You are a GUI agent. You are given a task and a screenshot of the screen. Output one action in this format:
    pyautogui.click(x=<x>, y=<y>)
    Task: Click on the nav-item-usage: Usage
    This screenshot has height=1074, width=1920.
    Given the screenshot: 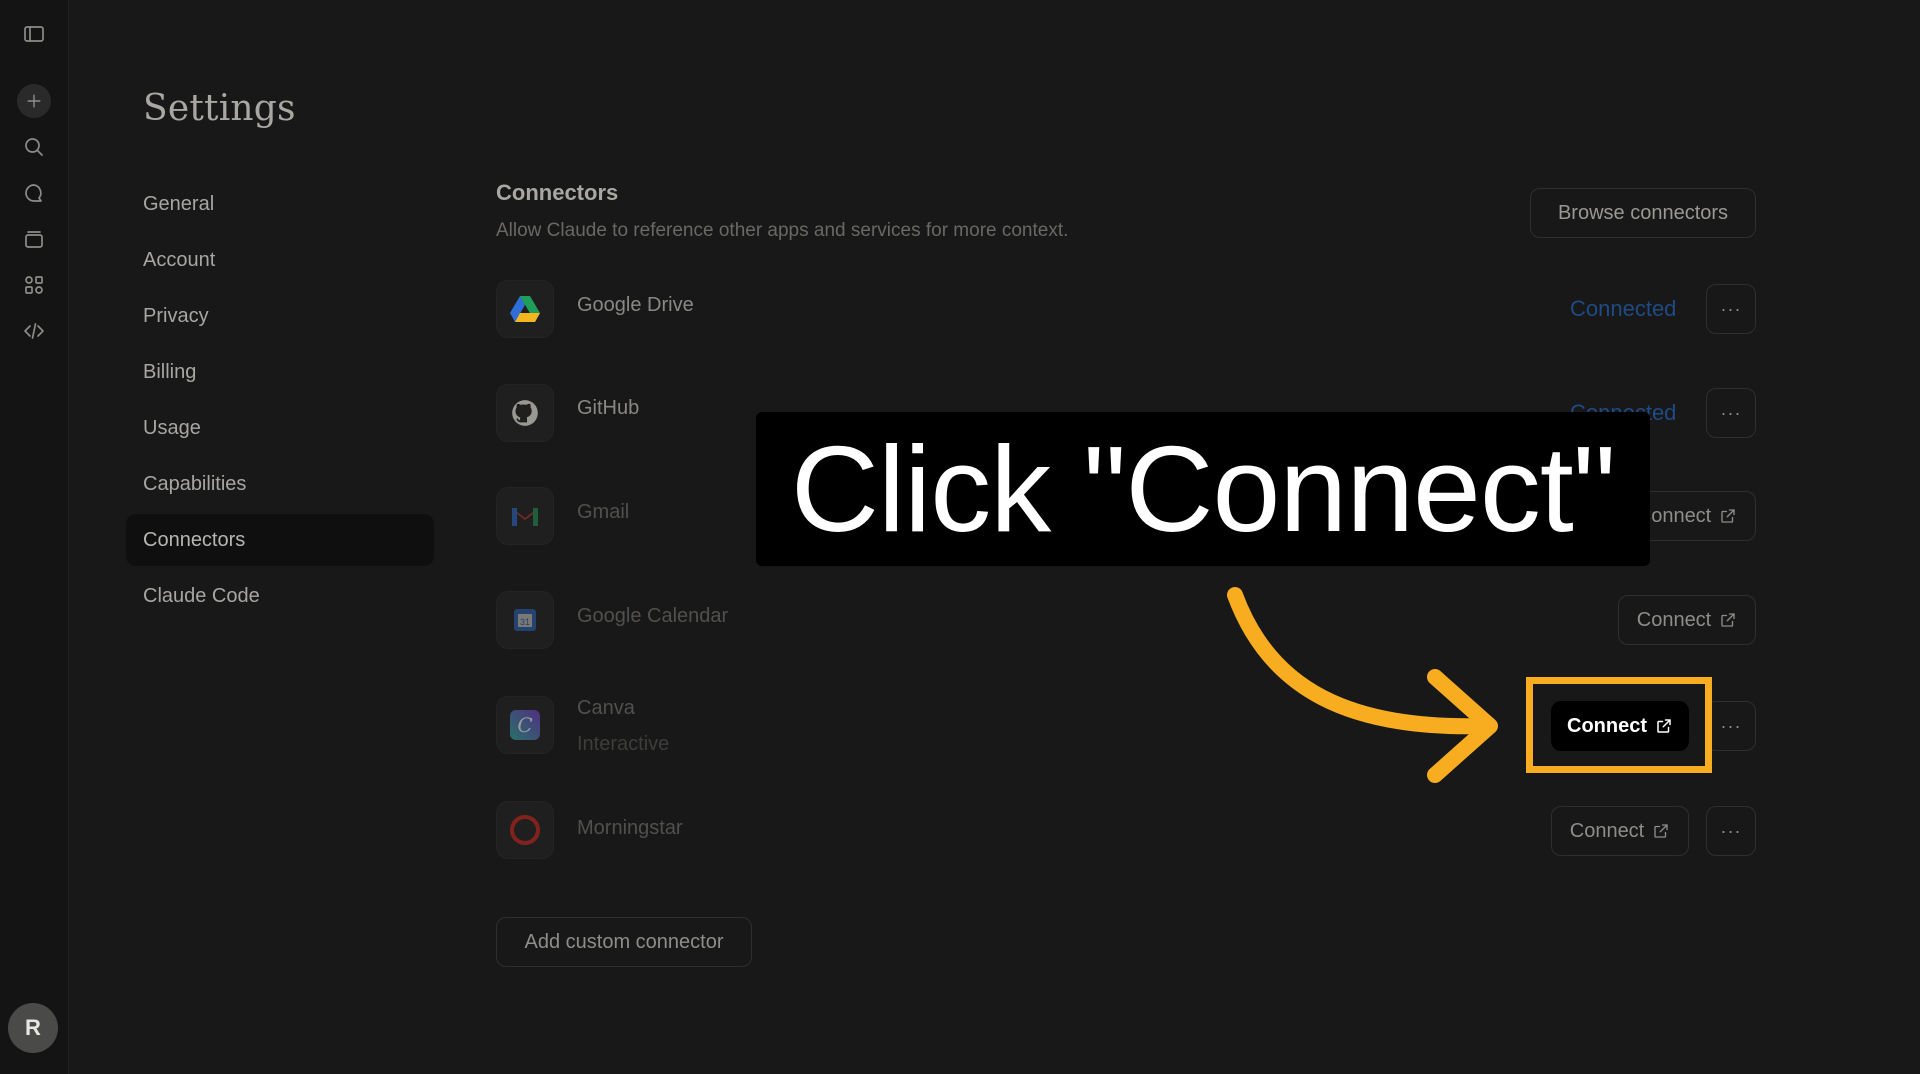 What is the action you would take?
    pyautogui.click(x=280, y=428)
    